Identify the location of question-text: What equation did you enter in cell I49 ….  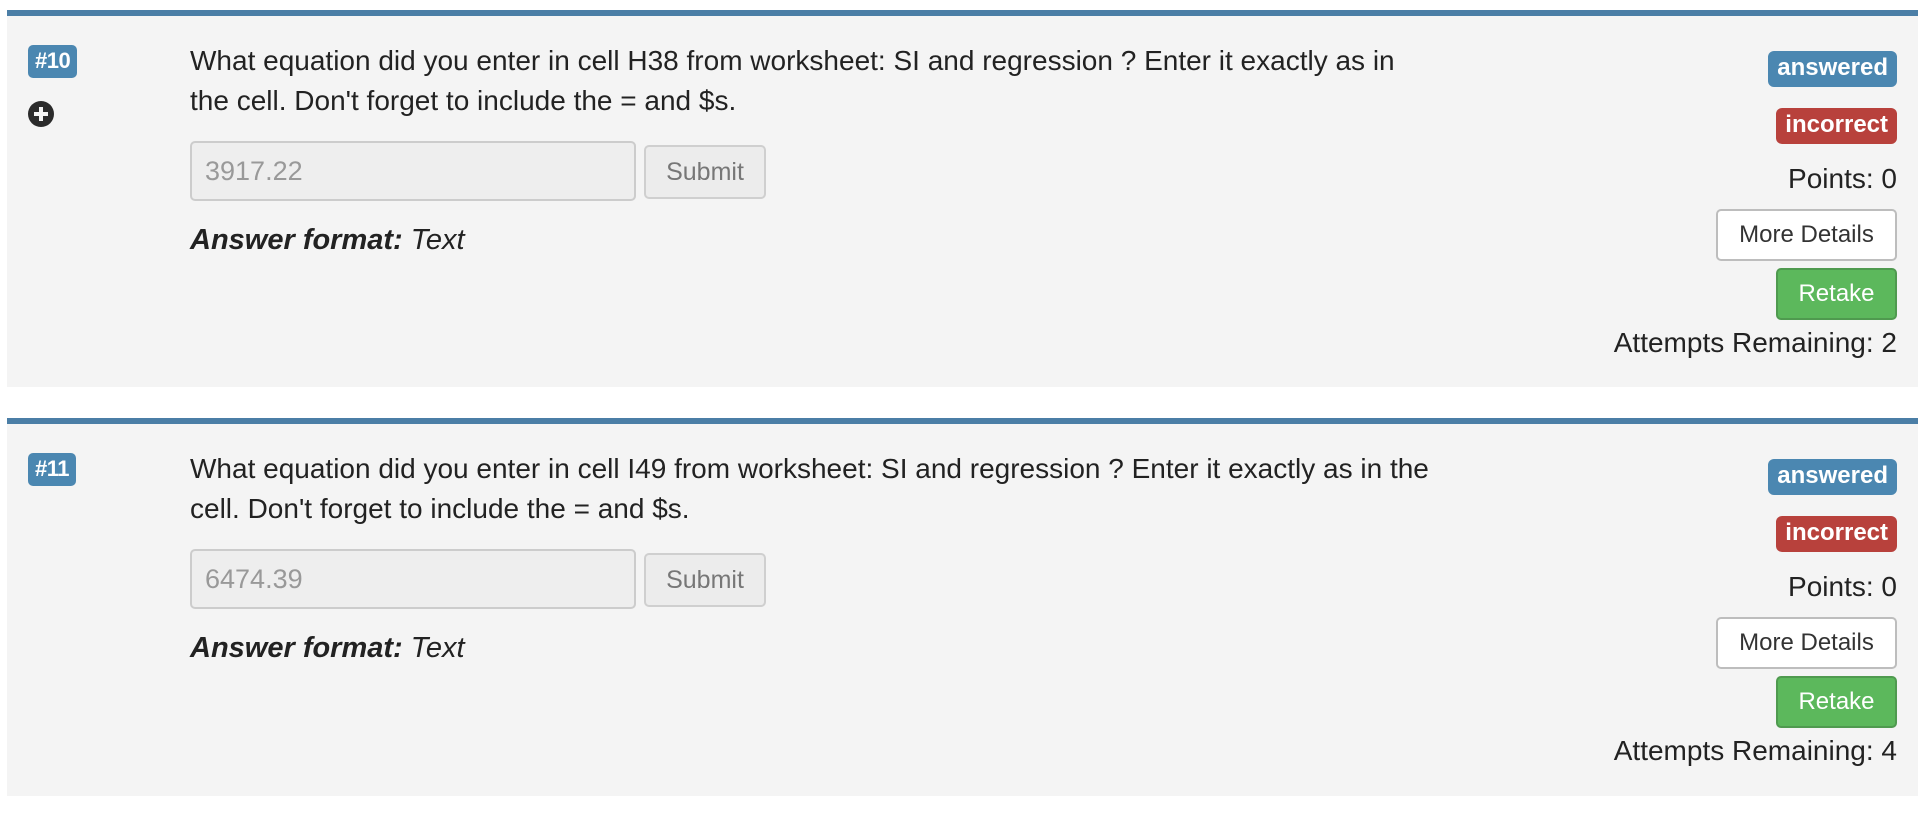
(809, 488).